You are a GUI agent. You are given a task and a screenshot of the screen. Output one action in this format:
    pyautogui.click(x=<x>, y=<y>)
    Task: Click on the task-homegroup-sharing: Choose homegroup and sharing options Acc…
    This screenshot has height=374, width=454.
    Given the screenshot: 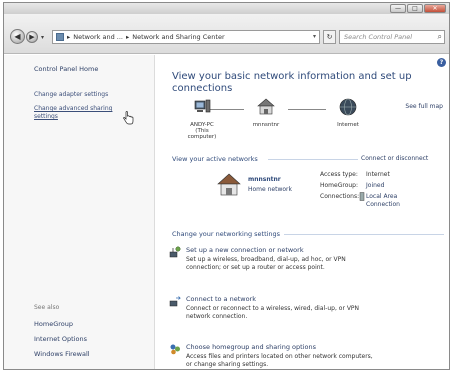 What is the action you would take?
    pyautogui.click(x=305, y=356)
    